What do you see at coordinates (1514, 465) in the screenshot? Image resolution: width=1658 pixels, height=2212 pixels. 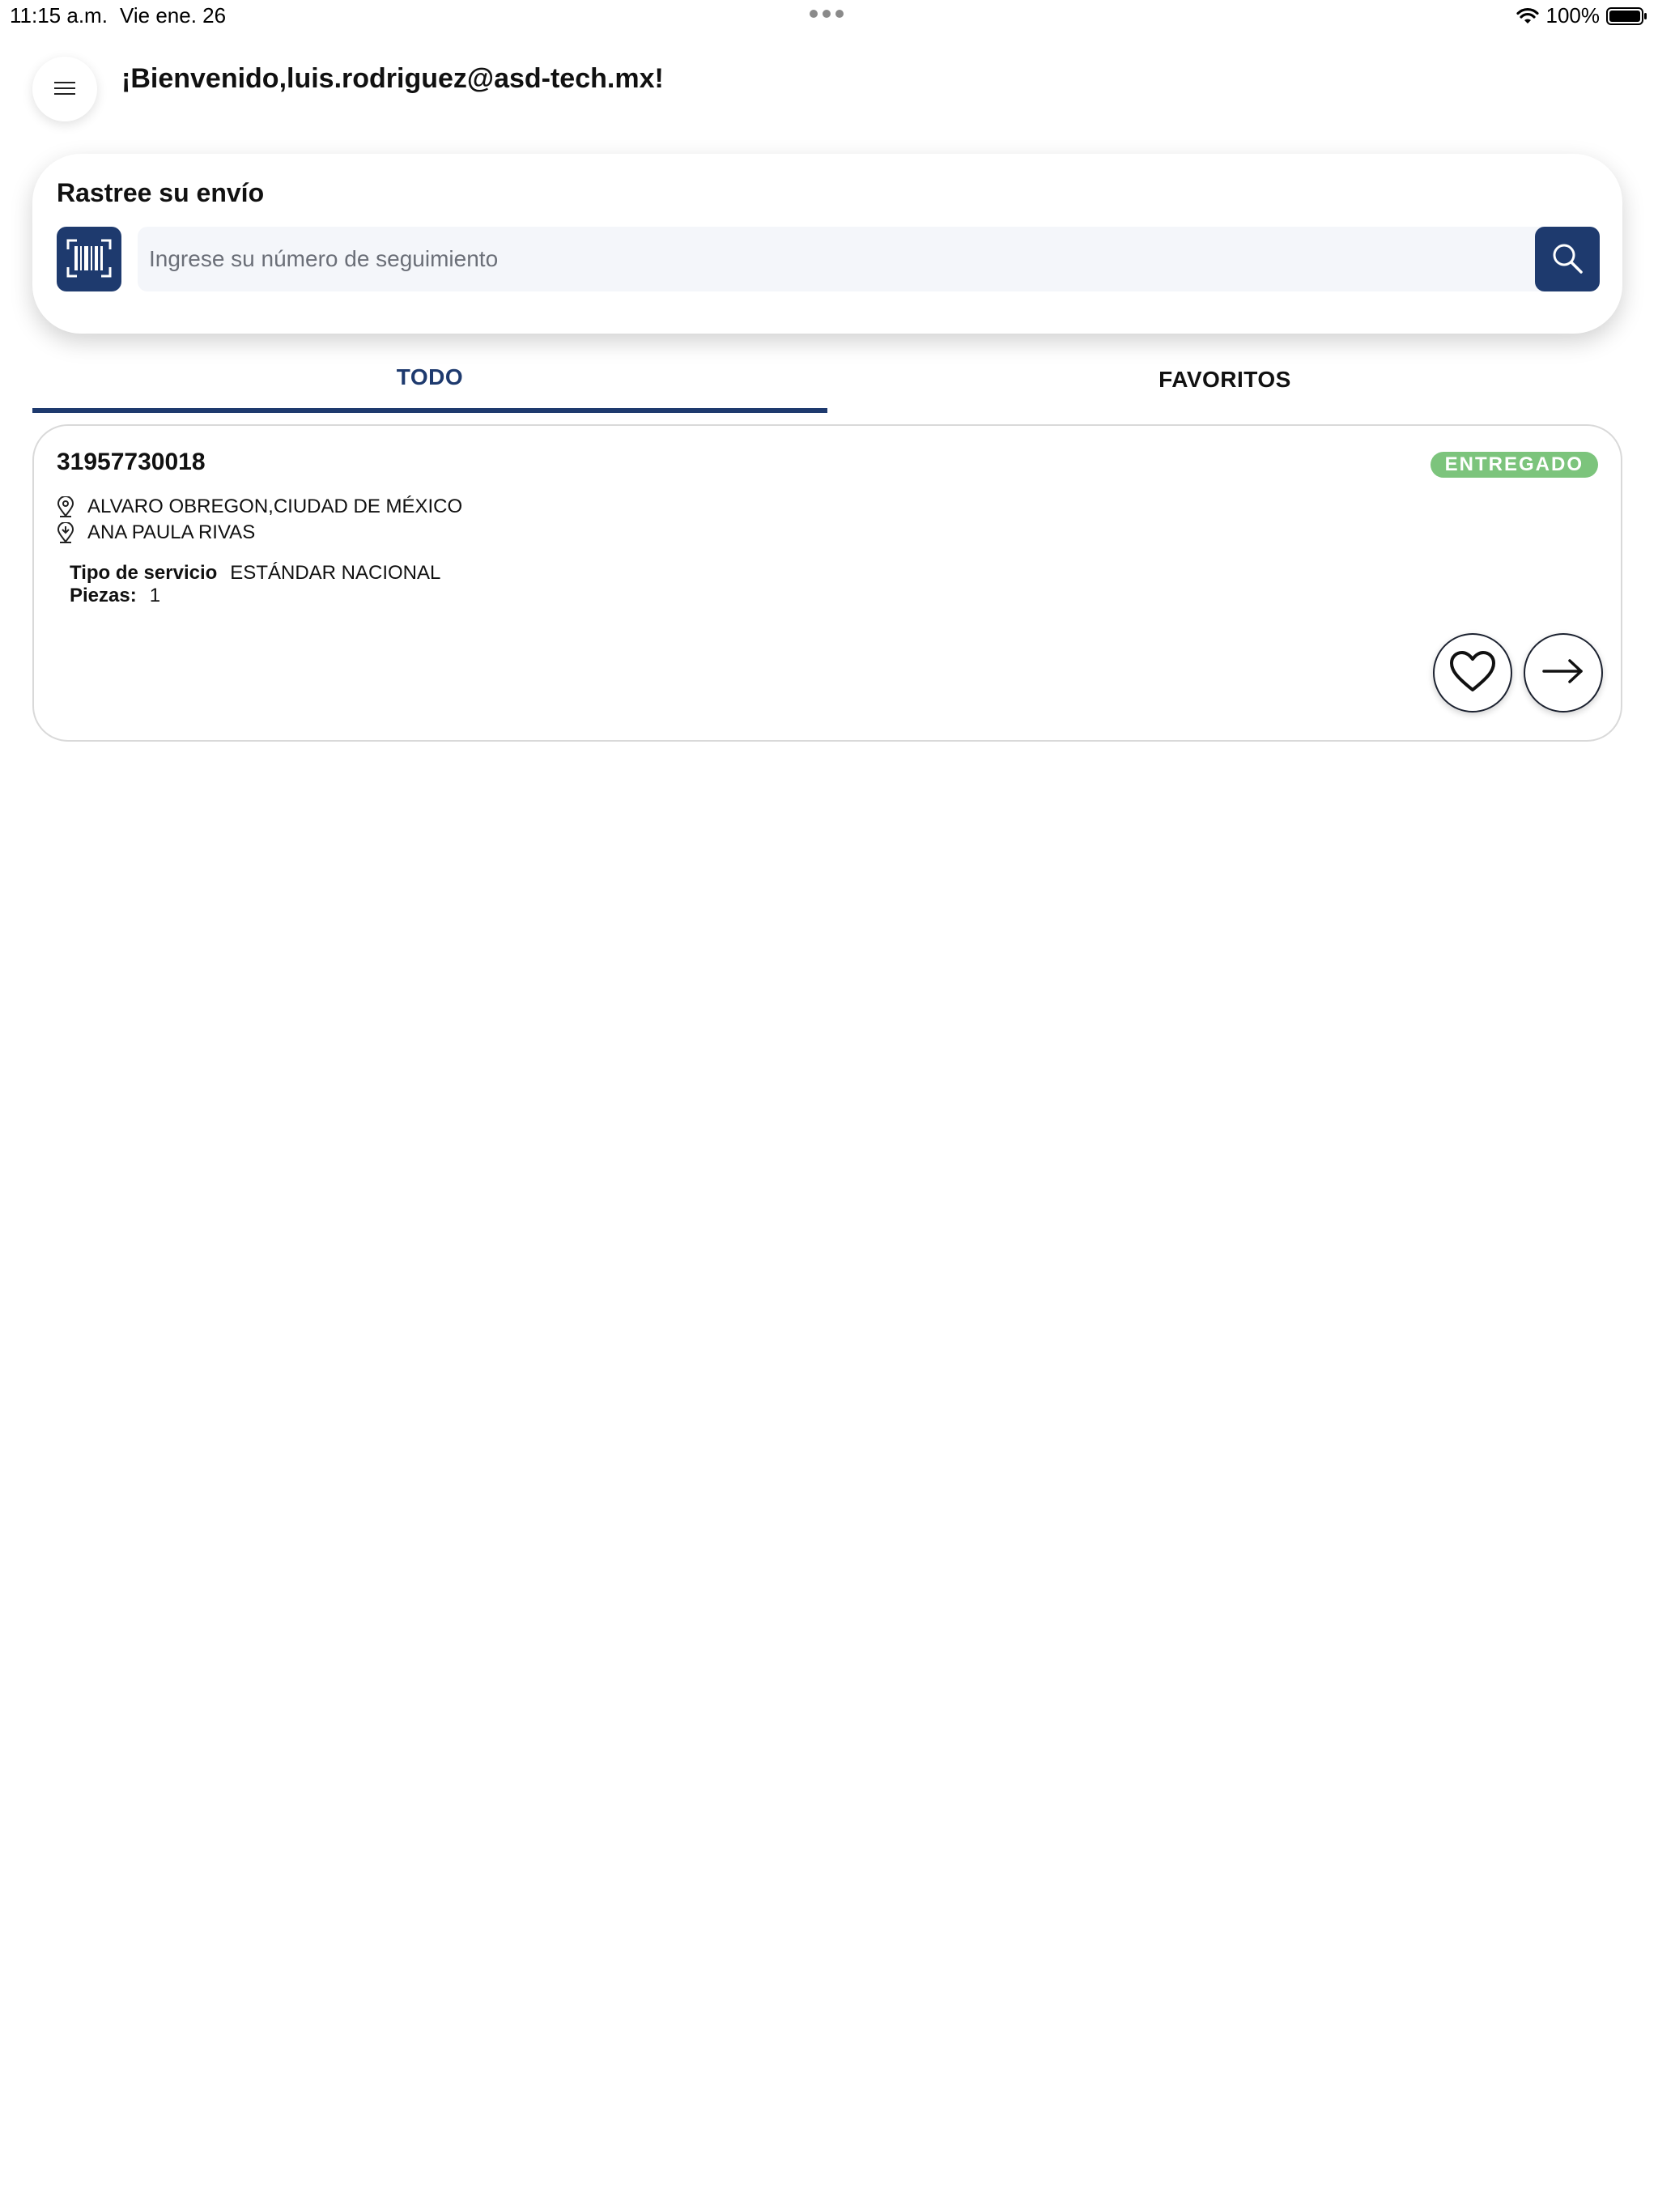 I see `status-badge: ENTREGADO` at bounding box center [1514, 465].